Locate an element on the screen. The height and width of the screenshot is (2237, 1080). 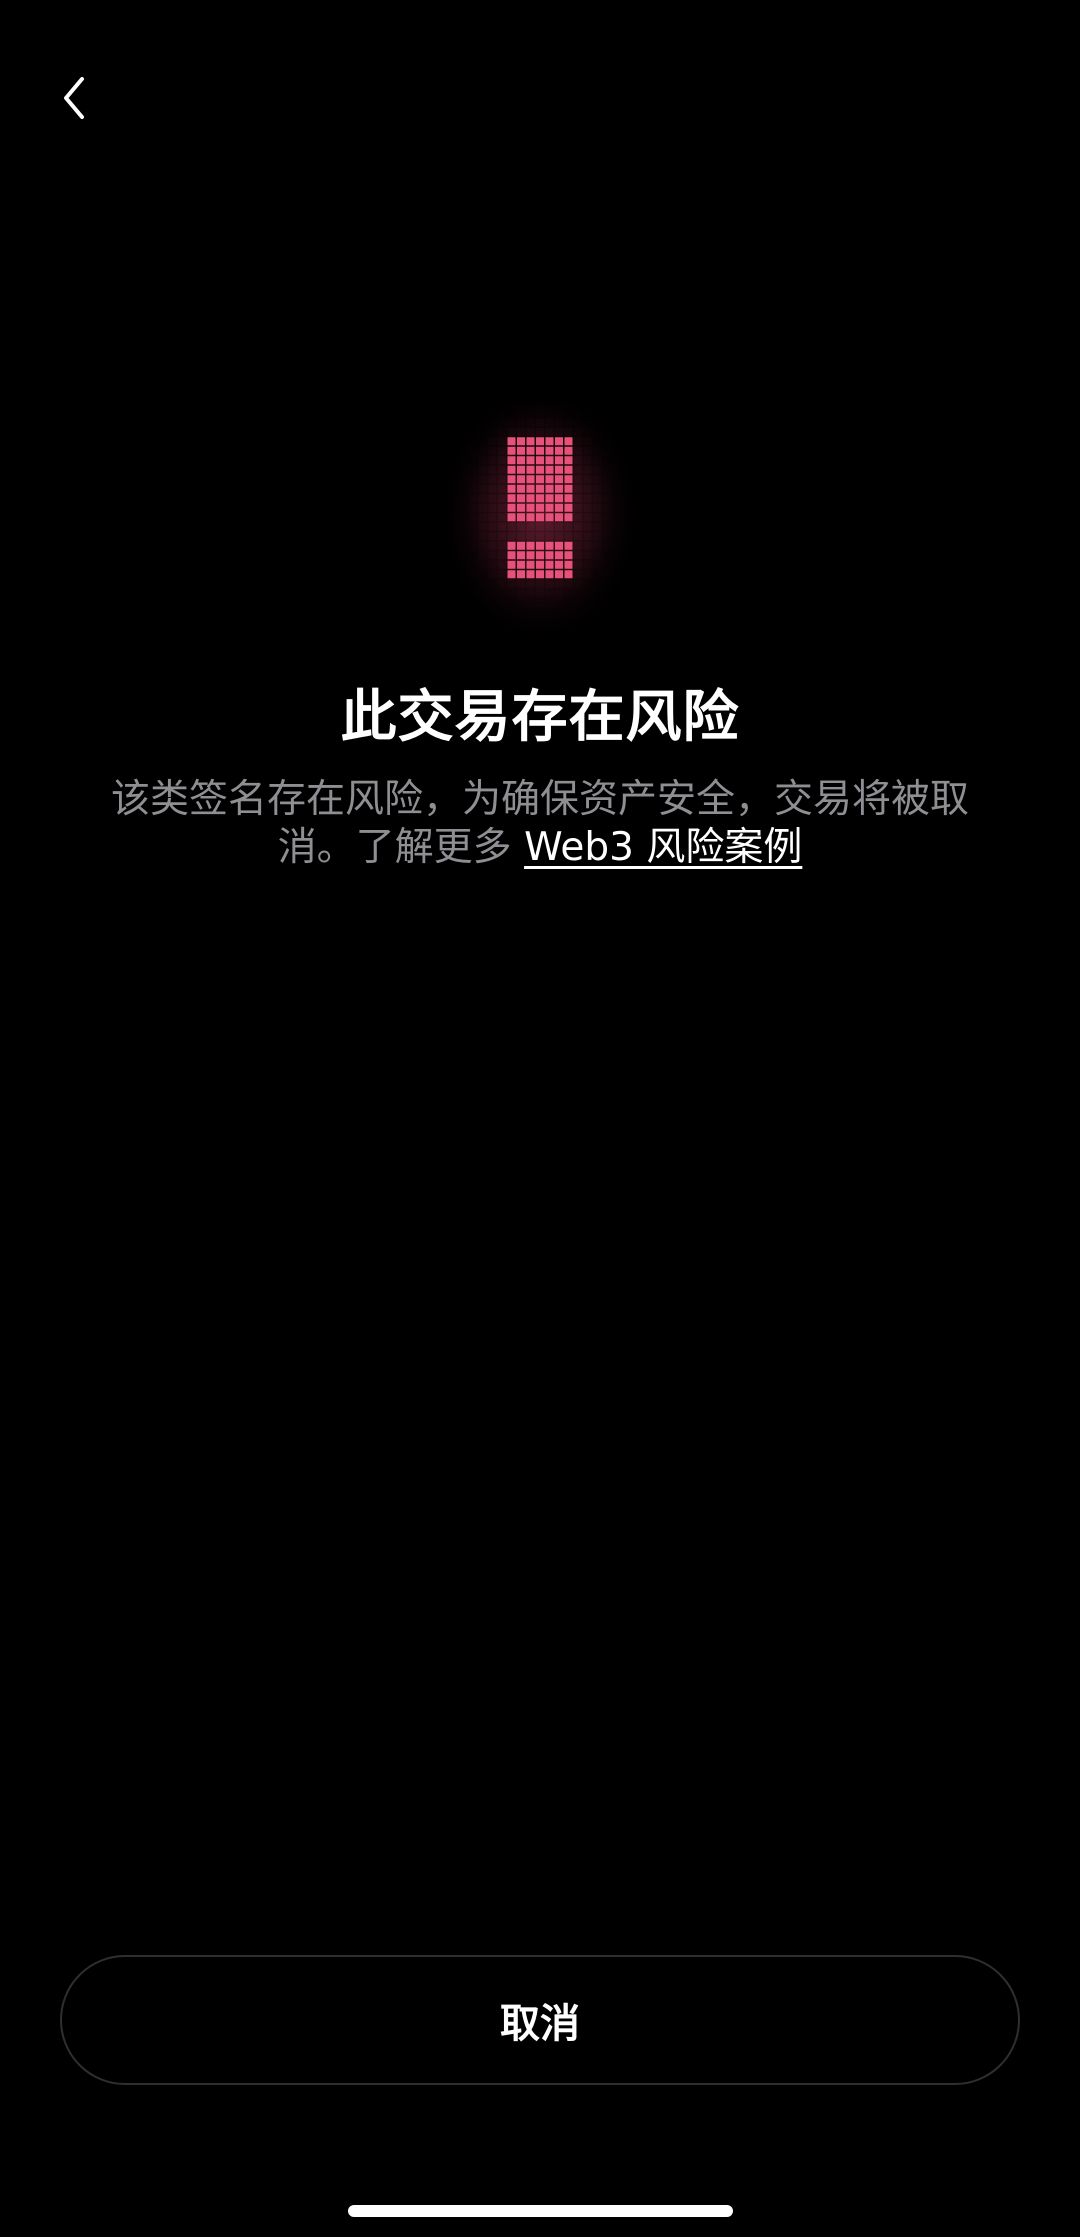
exclamation-pixel-icon is located at coordinates (540, 520).